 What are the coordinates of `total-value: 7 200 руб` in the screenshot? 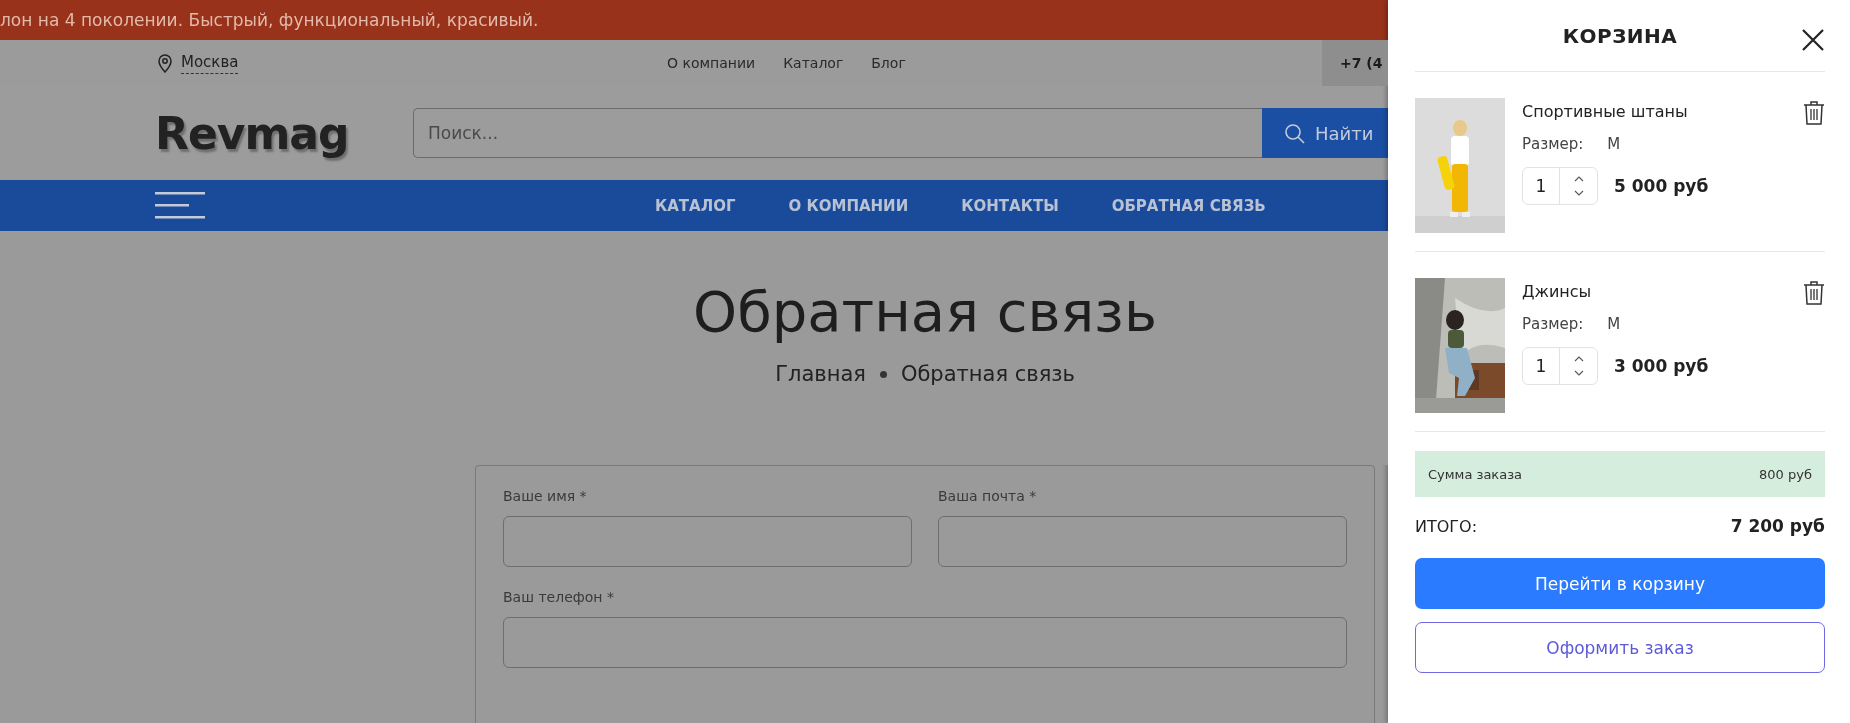 It's located at (1777, 526).